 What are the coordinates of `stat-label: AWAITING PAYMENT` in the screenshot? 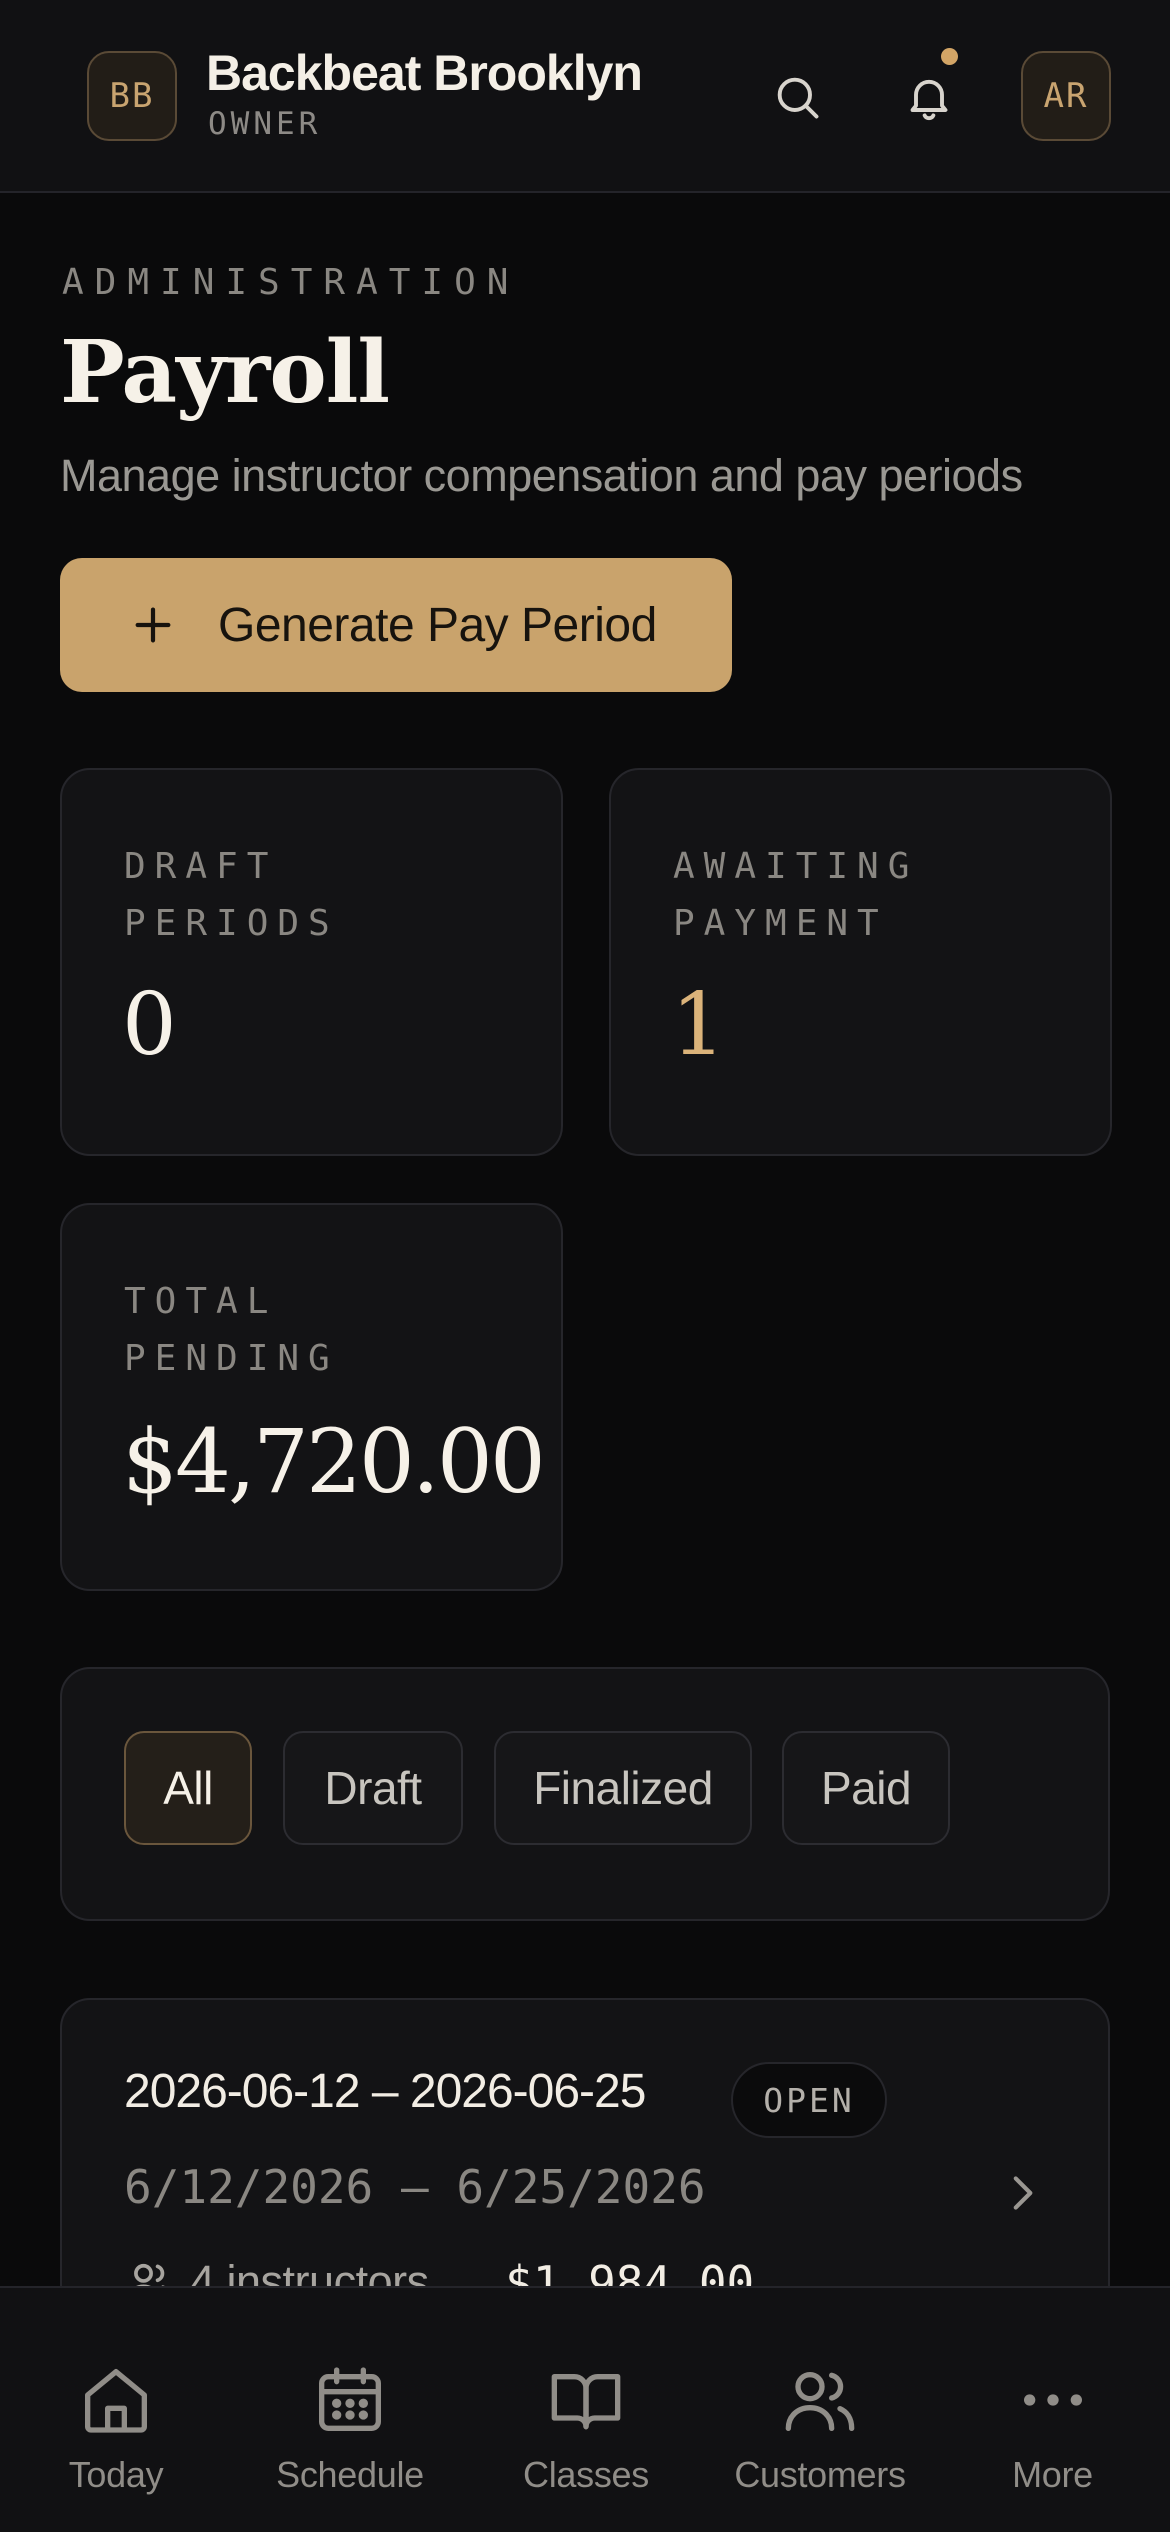 It's located at (796, 895).